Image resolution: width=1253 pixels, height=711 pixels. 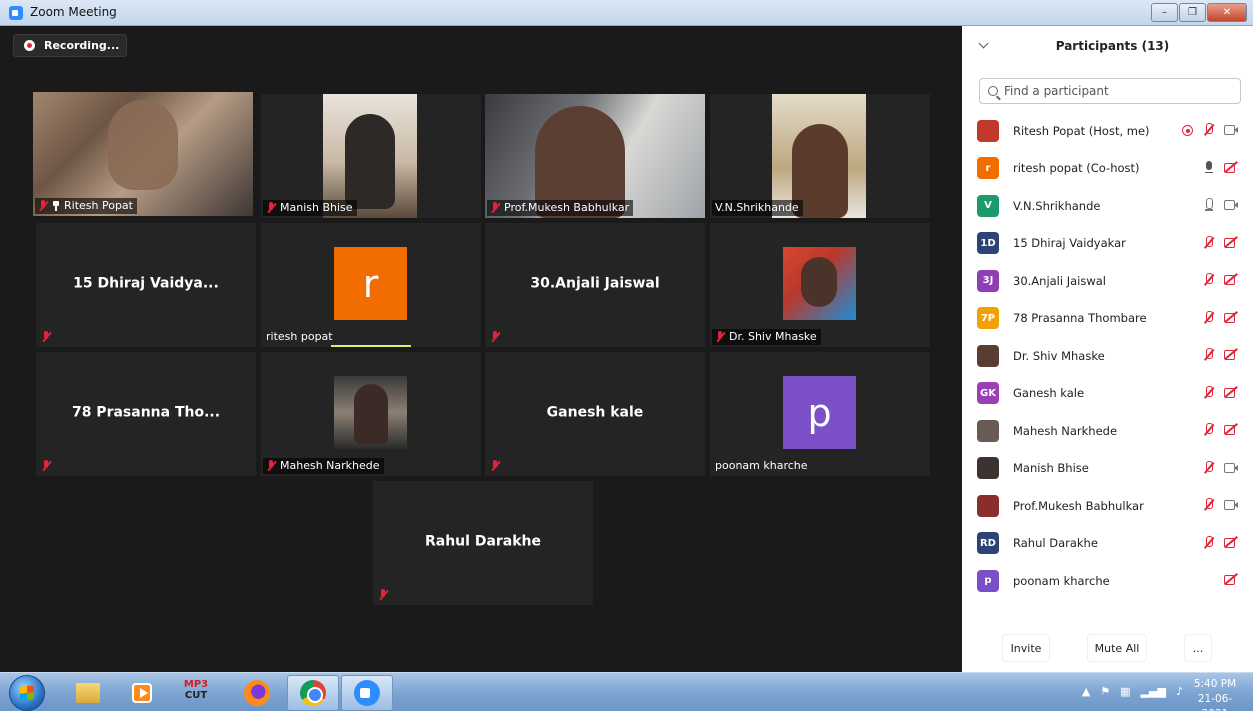 I want to click on video-tile: Ganesh kale, so click(x=595, y=414).